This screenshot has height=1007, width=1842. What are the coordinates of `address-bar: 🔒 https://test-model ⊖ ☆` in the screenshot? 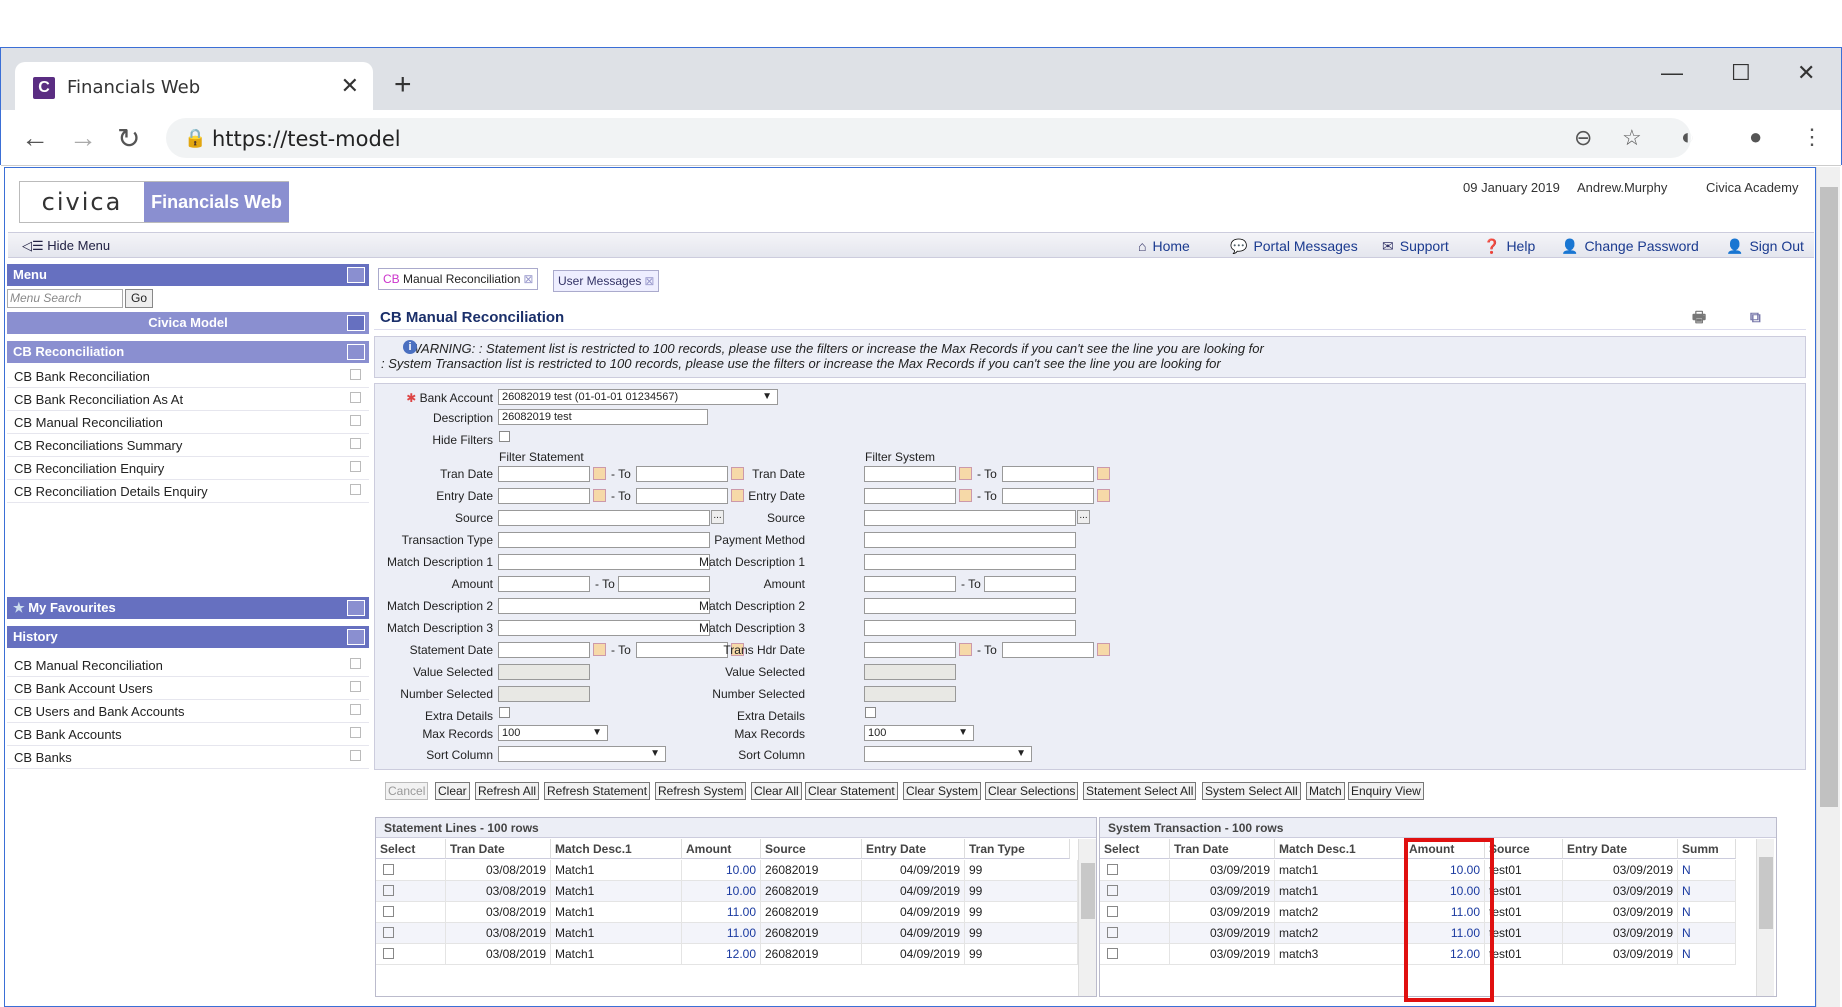 It's located at (928, 138).